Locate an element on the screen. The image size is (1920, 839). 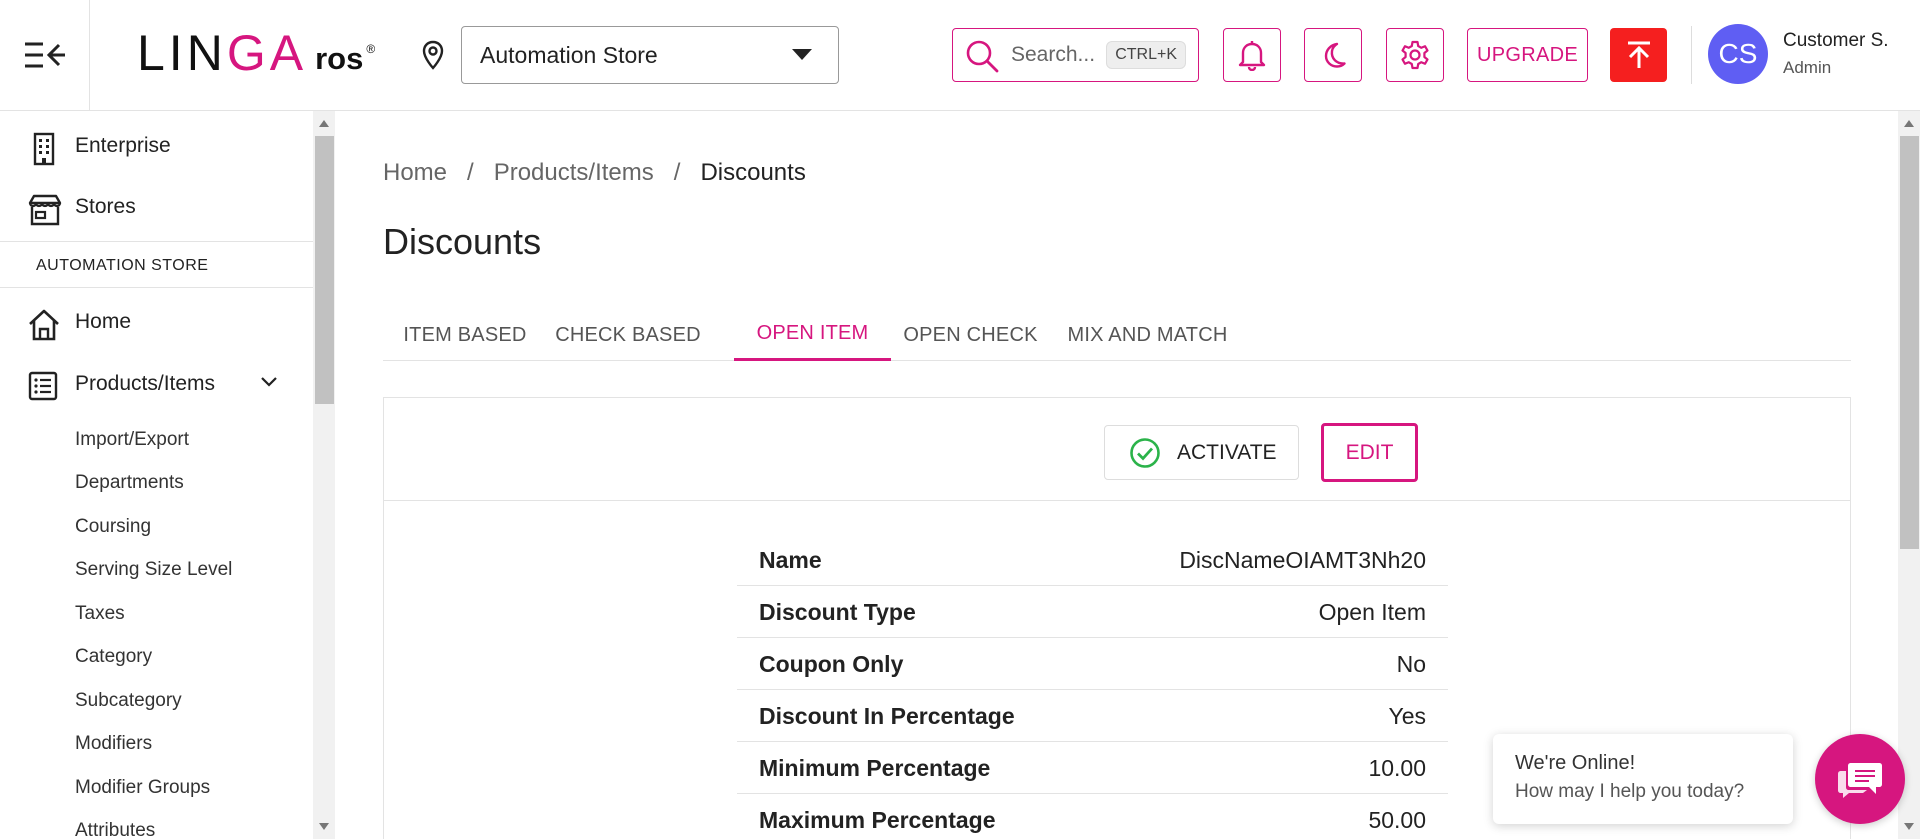
logo-text: LINGA is located at coordinates (222, 53).